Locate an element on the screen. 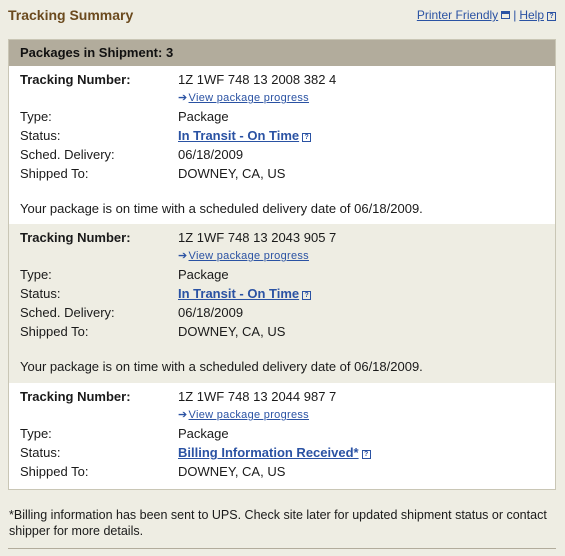 This screenshot has width=565, height=556. packages-count: 3 is located at coordinates (169, 52).